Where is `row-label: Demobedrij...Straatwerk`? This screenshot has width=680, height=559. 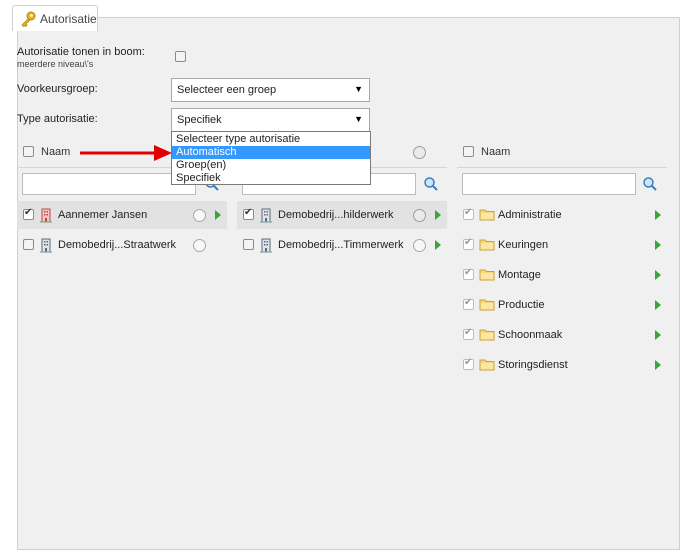
row-label: Demobedrij...Straatwerk is located at coordinates (117, 245).